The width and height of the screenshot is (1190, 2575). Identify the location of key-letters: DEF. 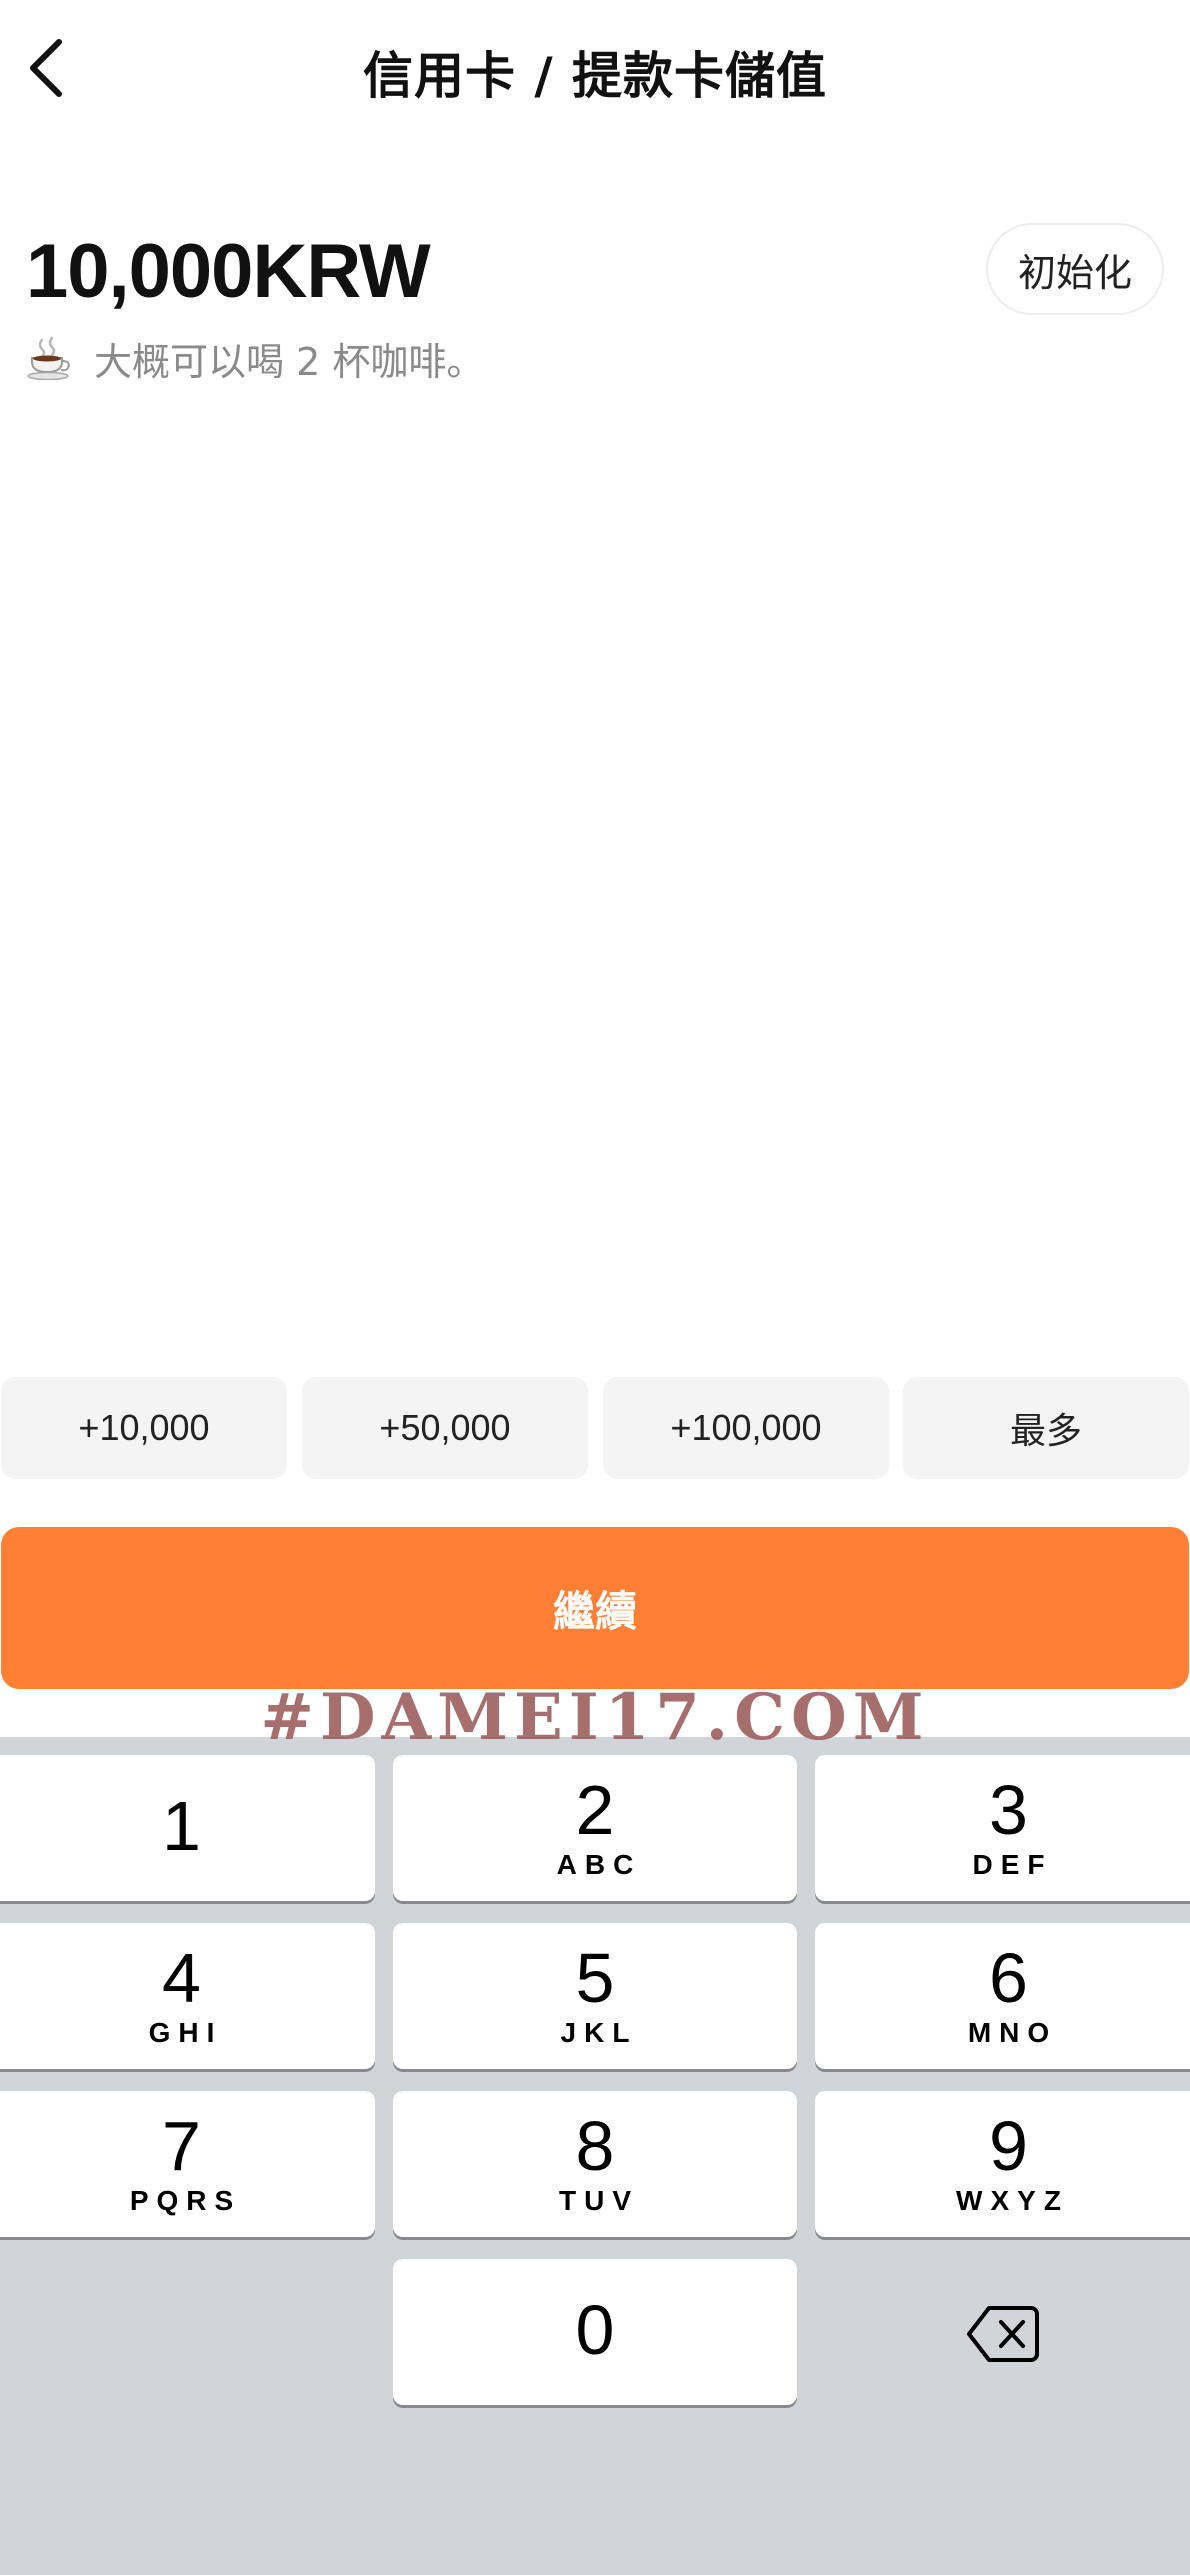
(1012, 1864).